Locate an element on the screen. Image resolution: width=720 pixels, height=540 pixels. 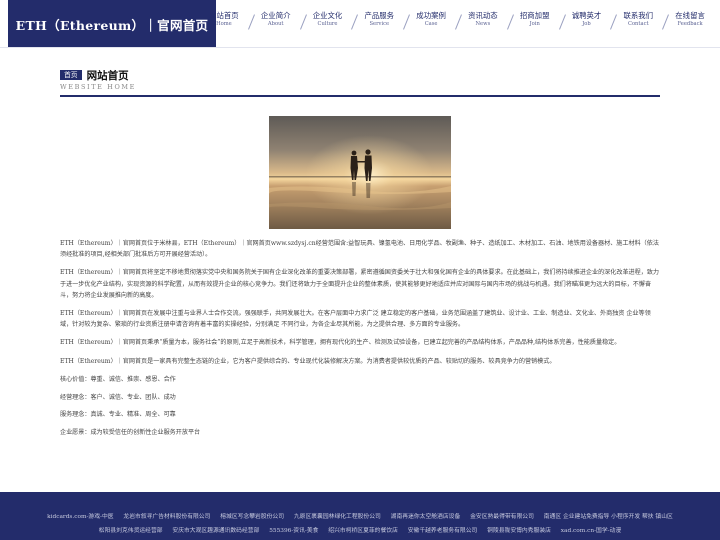
paragraph: 经营理念：客户、诚信、专业、团队、成功 is located at coordinates (118, 397).